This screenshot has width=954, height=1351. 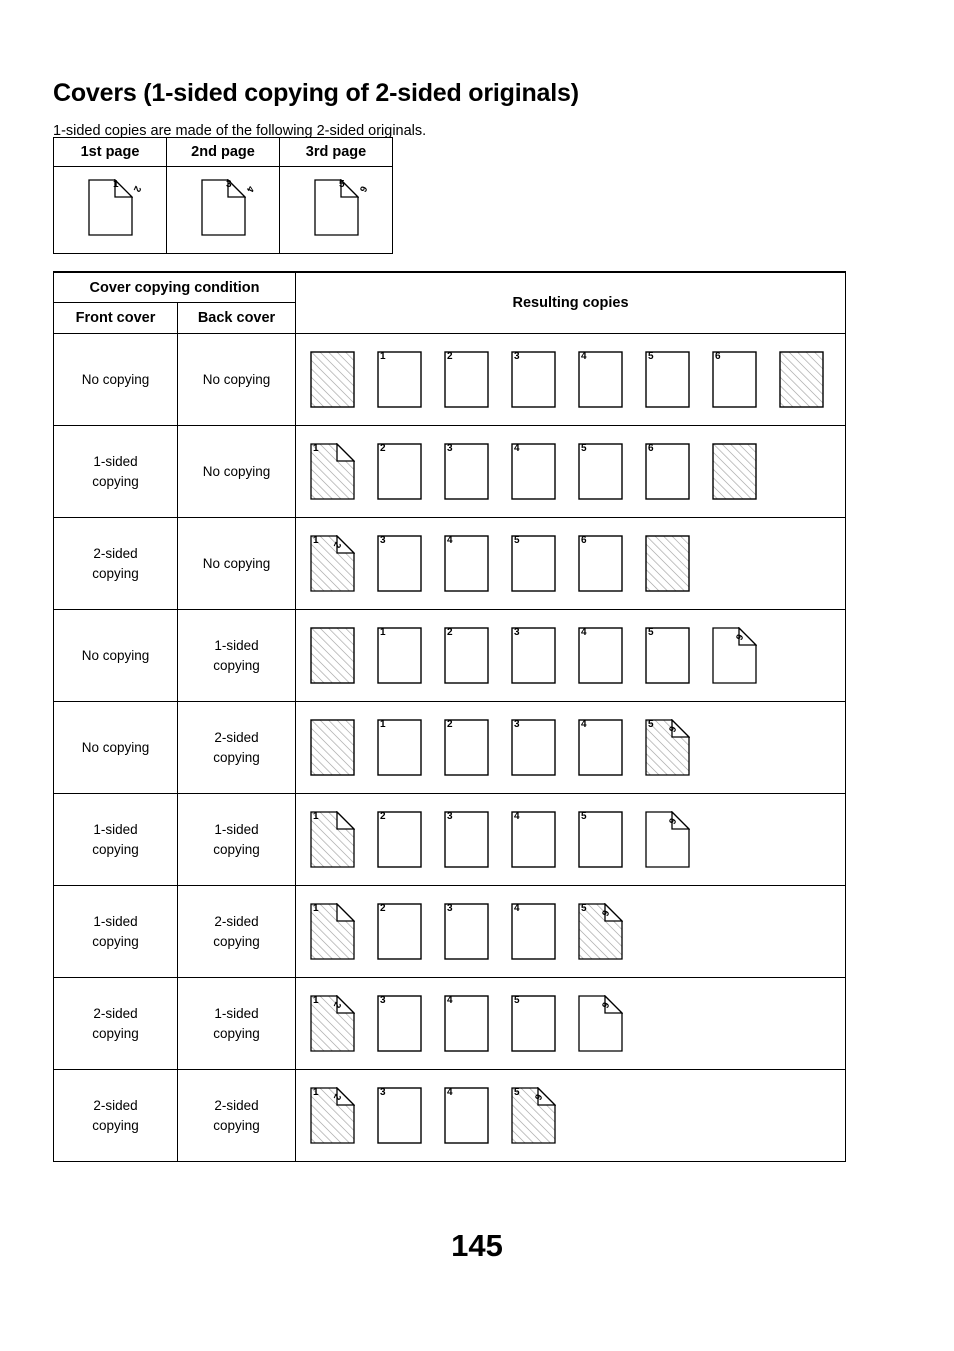 I want to click on front-cover-condition: 2-sided copying, so click(x=115, y=1115).